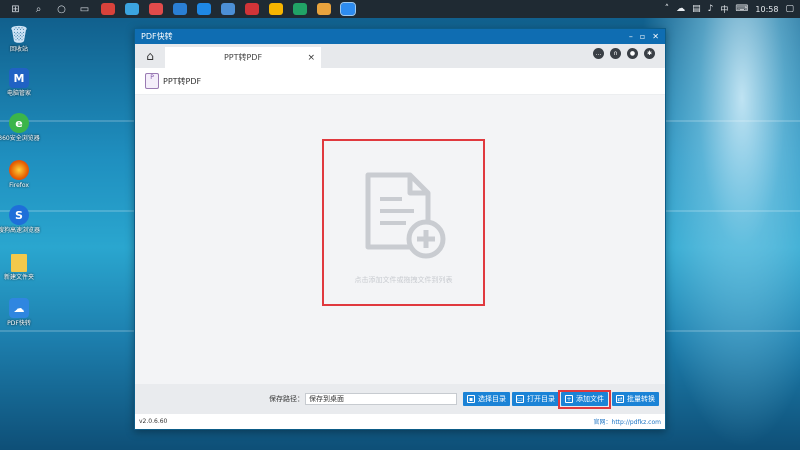 The image size is (800, 450). I want to click on keyboard-icon: ⌨, so click(741, 9).